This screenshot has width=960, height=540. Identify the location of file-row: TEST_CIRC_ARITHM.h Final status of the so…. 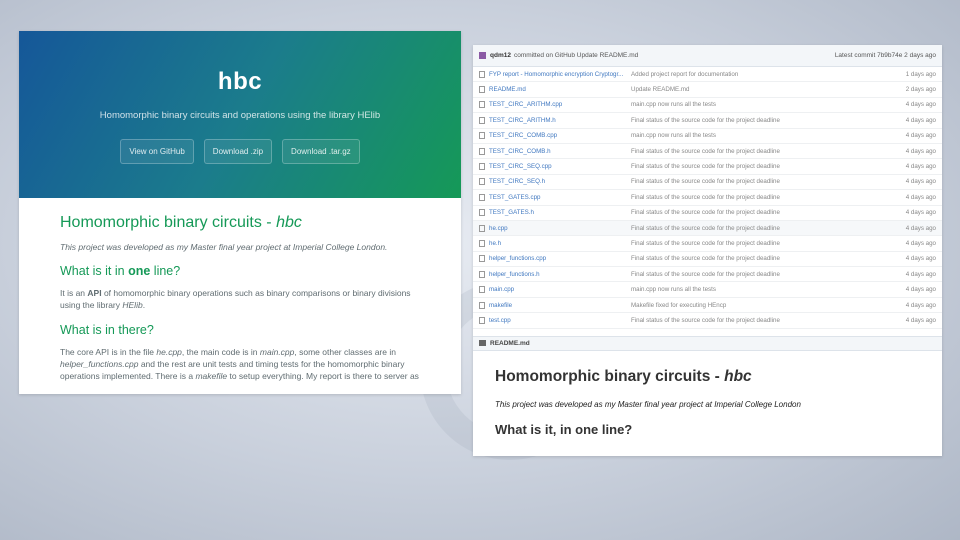
(707, 121).